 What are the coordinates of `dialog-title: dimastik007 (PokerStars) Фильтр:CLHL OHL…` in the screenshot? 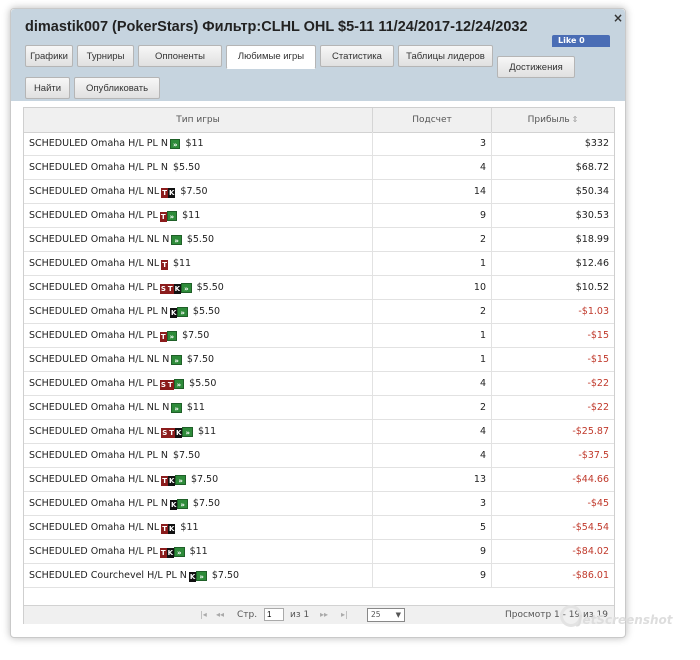 It's located at (276, 27).